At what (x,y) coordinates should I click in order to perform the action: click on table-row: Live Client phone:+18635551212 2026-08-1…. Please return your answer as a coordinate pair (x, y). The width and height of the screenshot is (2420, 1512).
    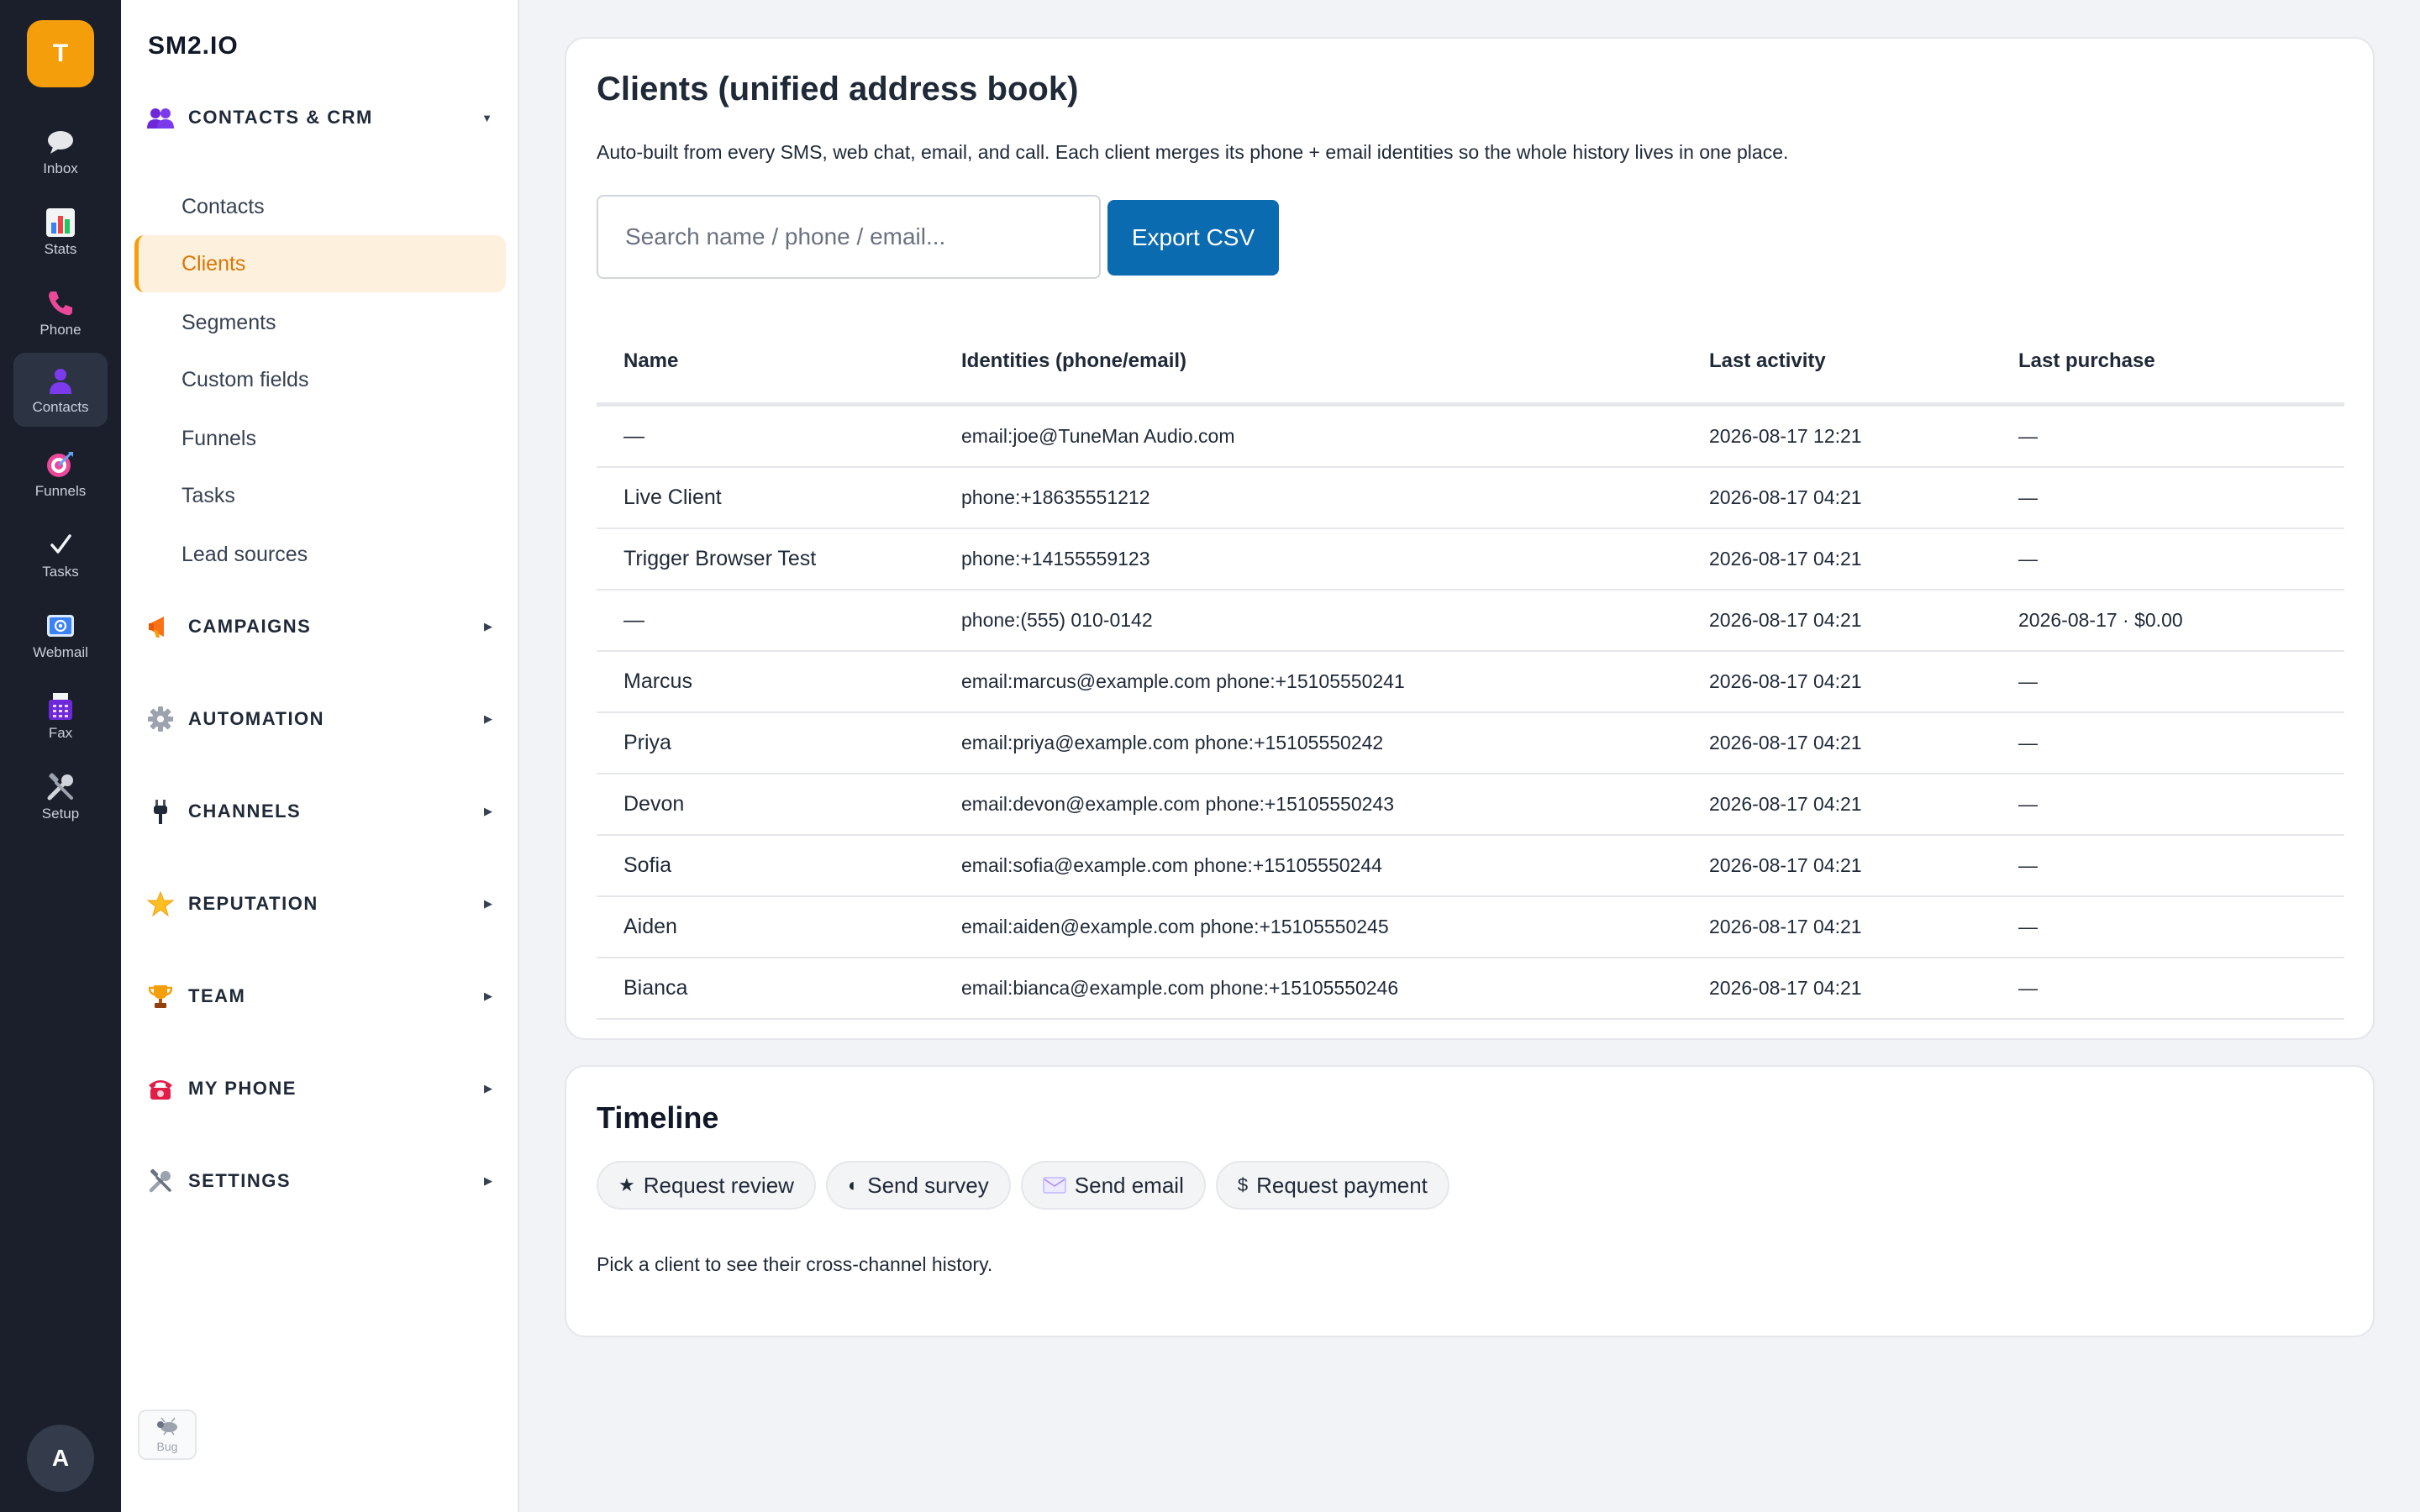
    Looking at the image, I should click on (1470, 498).